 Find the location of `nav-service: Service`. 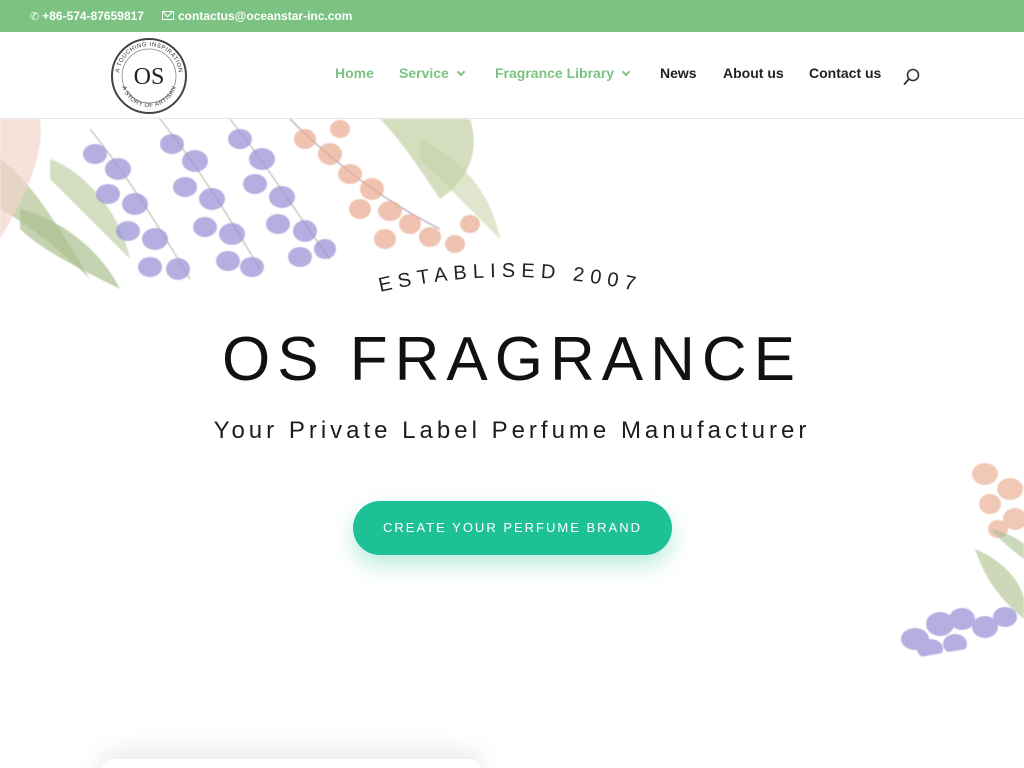

nav-service: Service is located at coordinates (432, 73).